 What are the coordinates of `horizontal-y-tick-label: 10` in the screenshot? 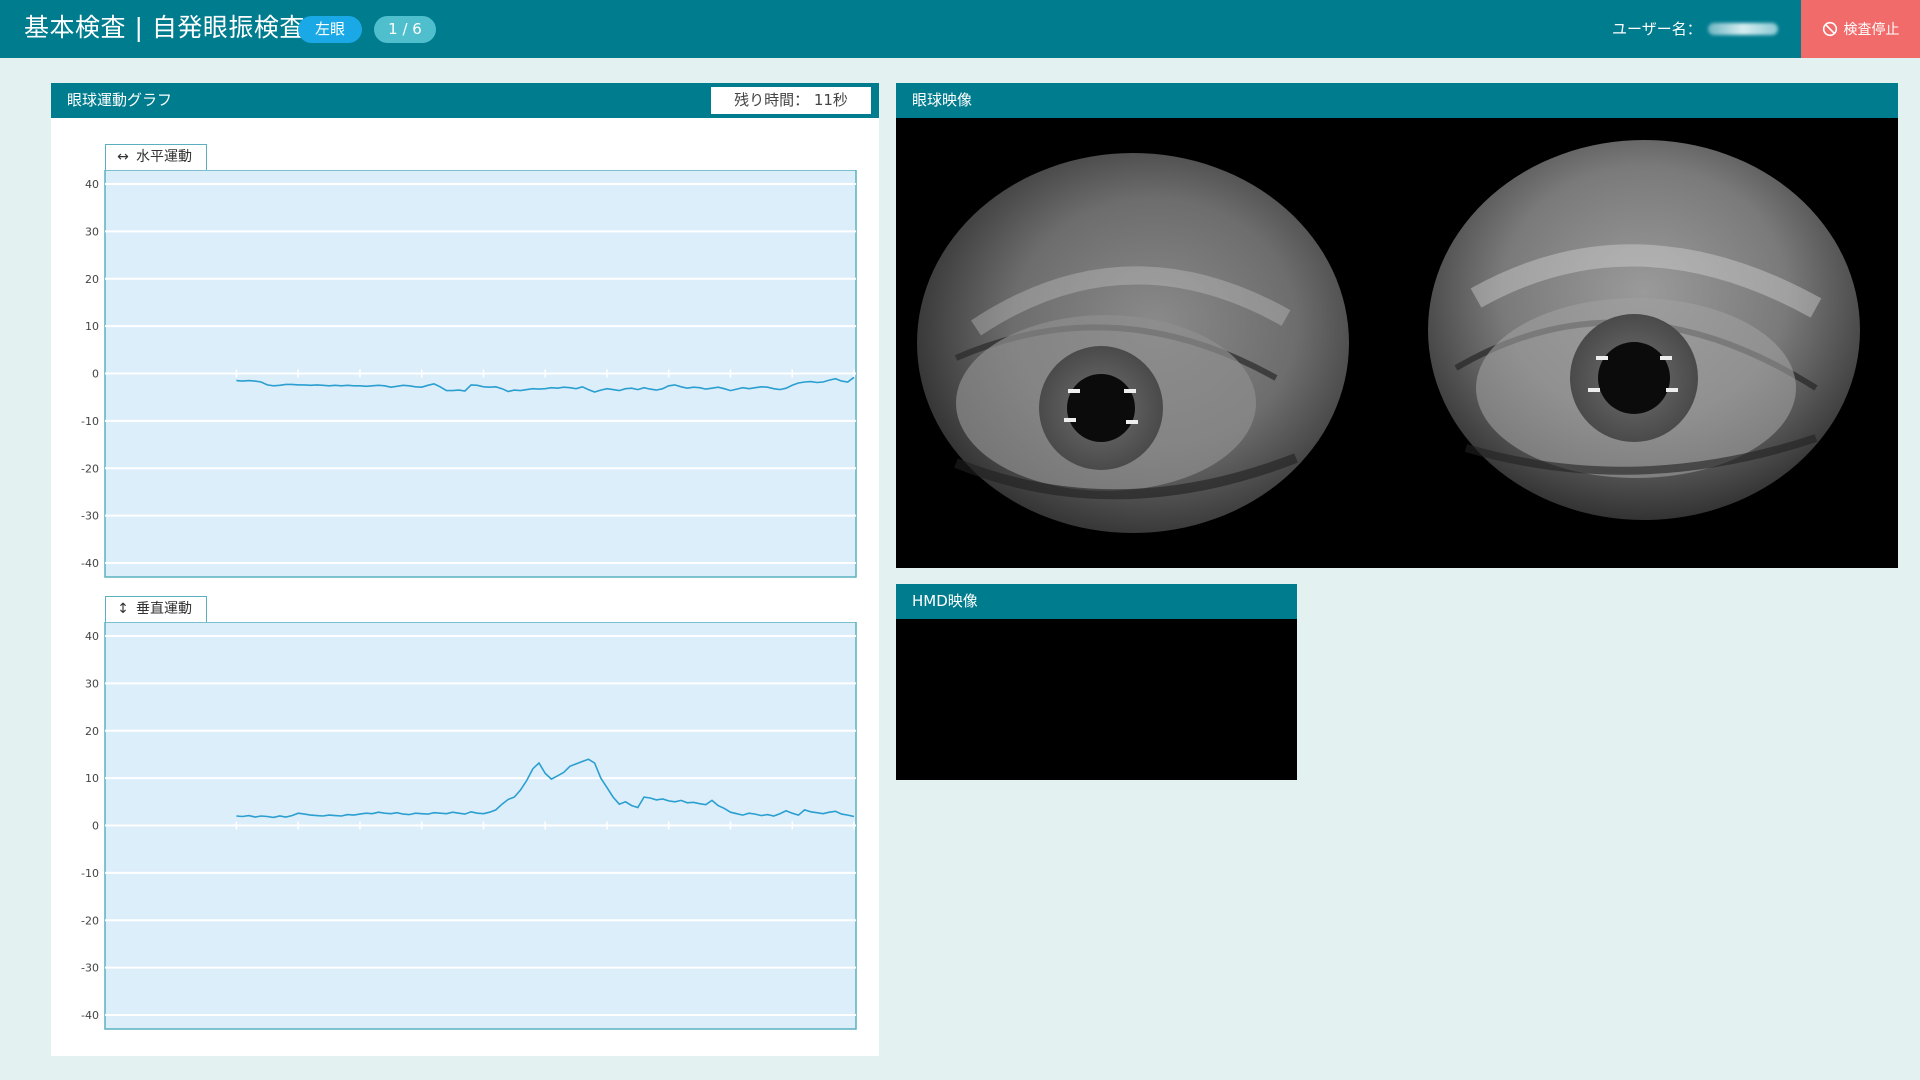 It's located at (92, 326).